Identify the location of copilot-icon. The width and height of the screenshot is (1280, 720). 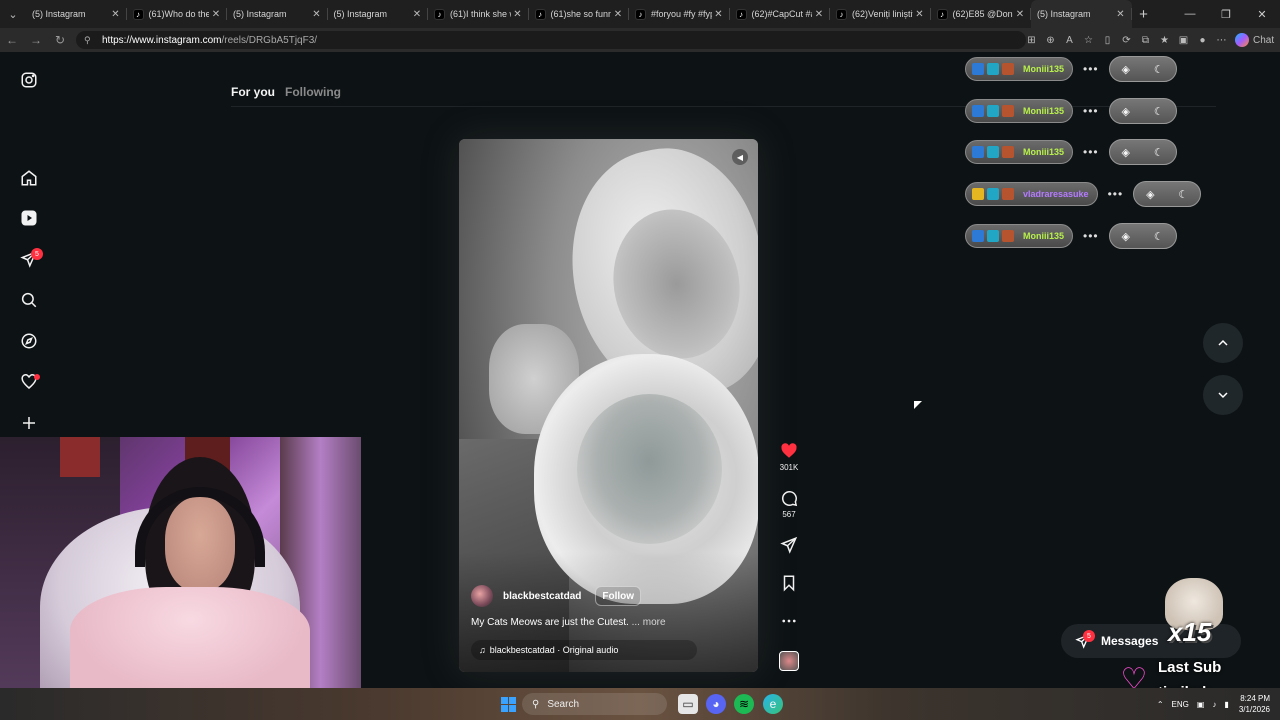
(1242, 40).